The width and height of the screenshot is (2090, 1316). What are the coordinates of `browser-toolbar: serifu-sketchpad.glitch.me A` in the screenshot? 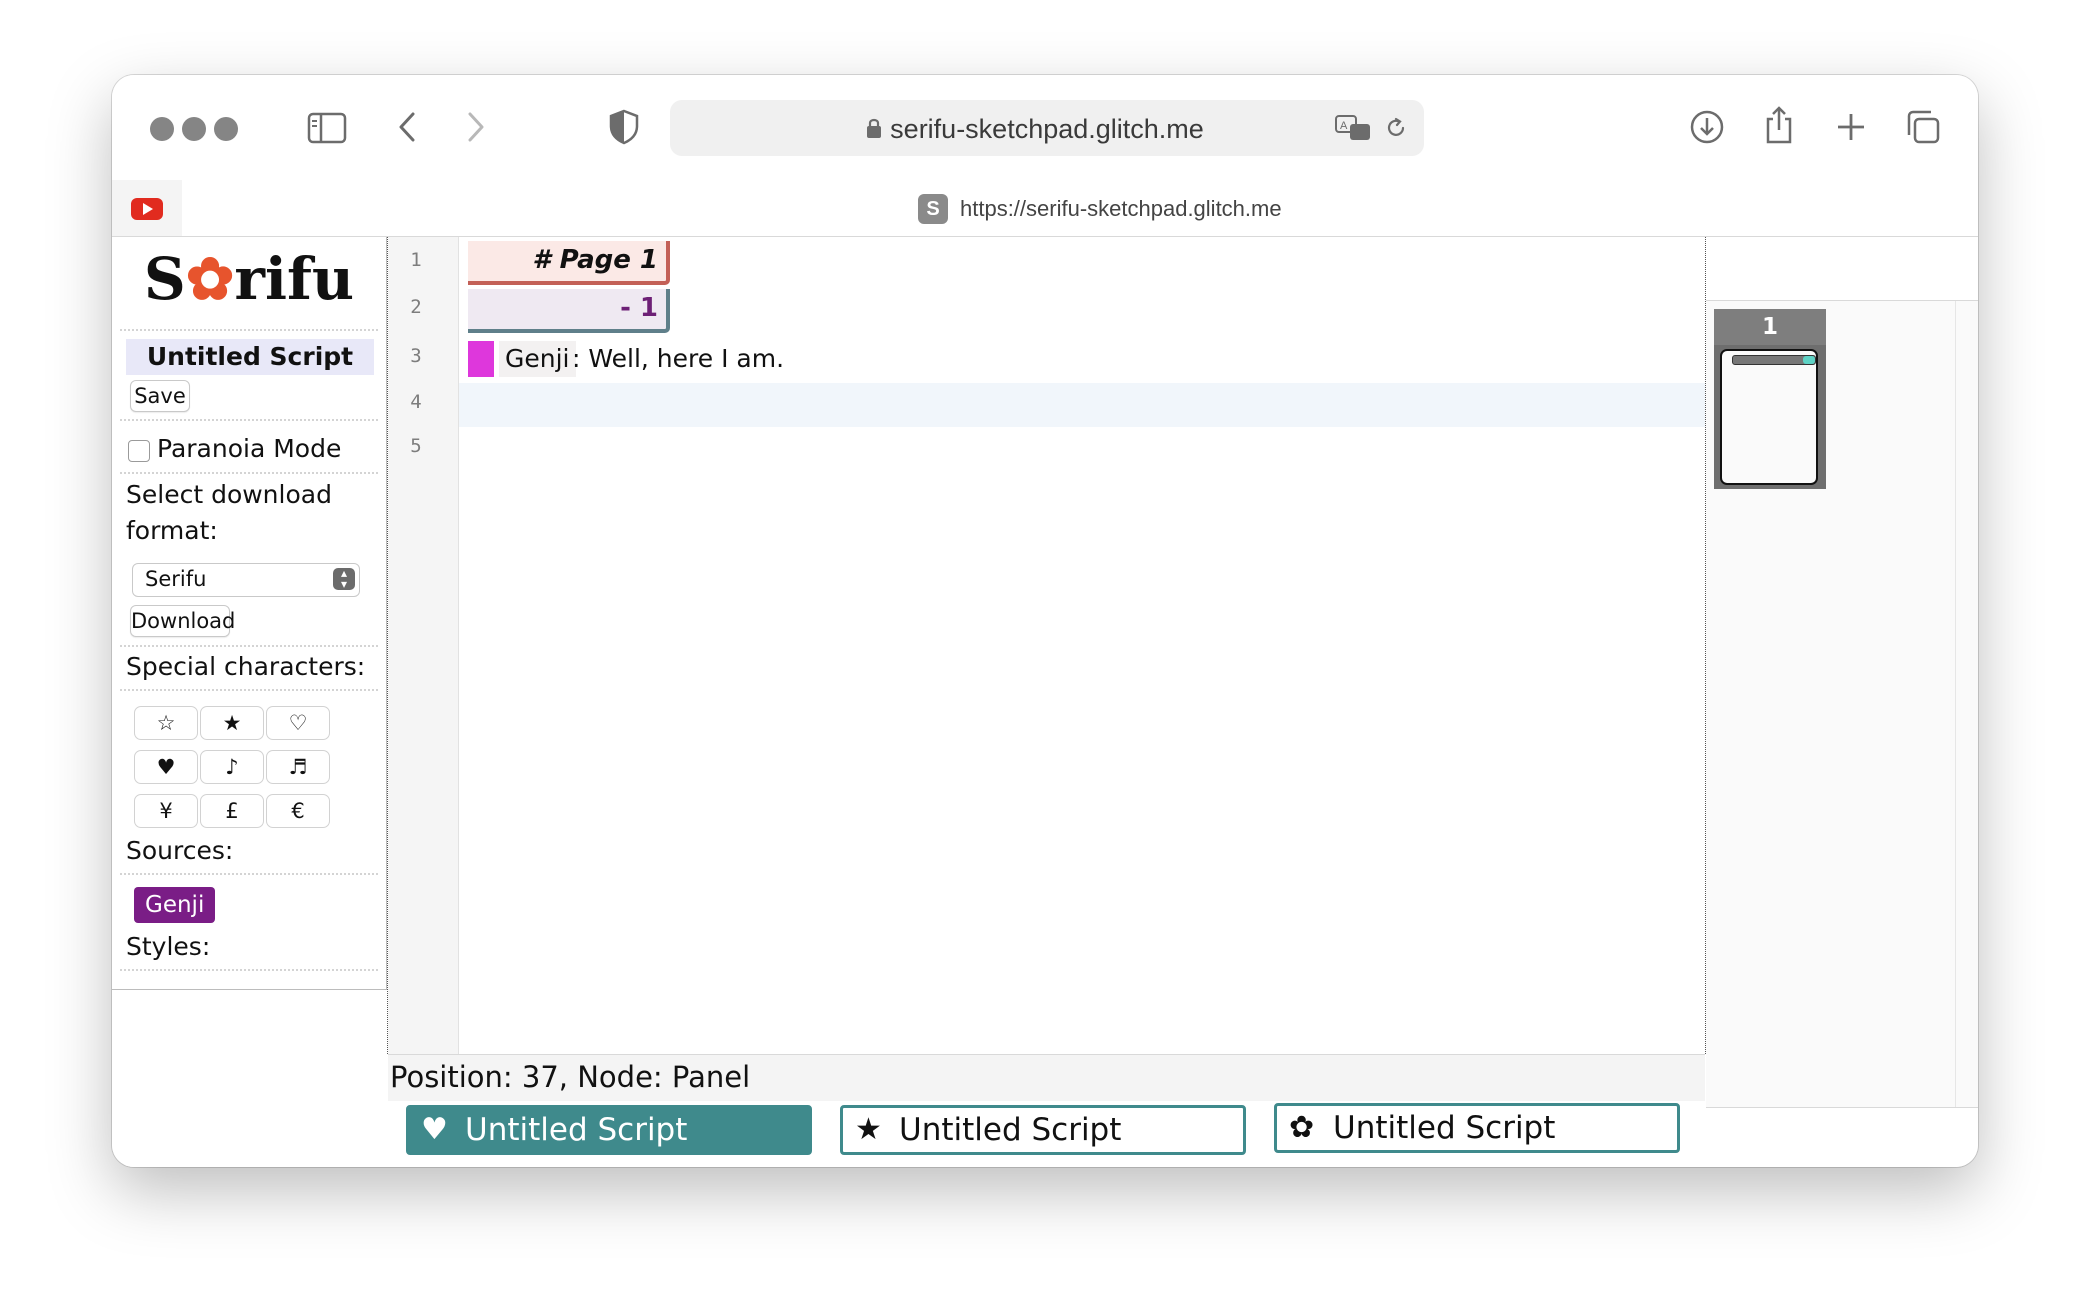 It's located at (1045, 127).